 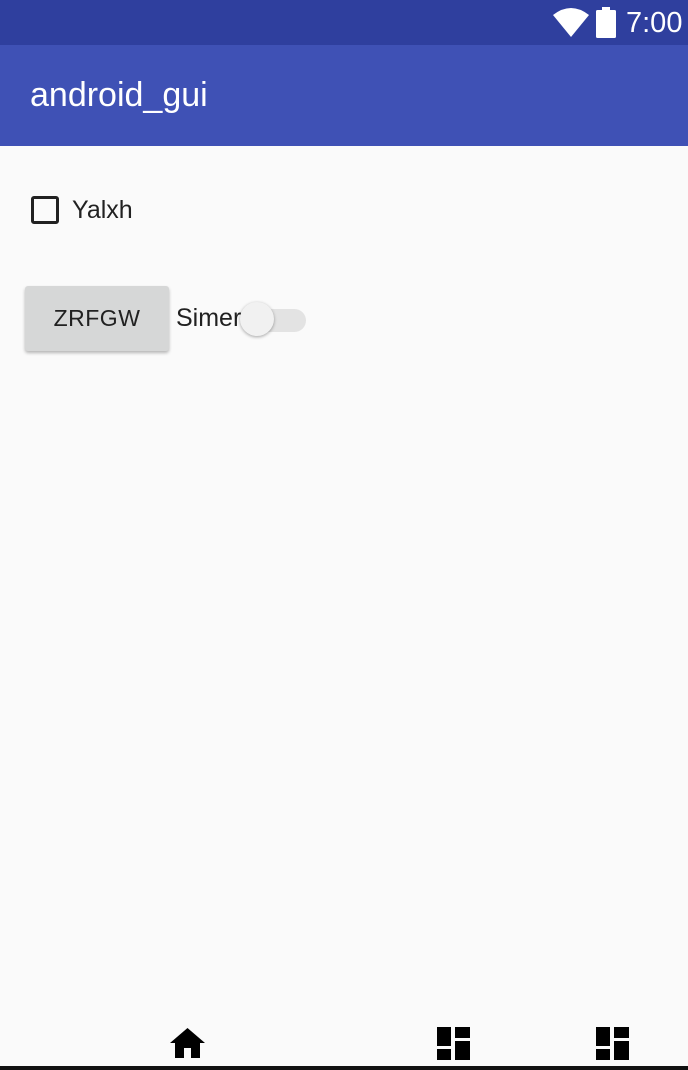 I want to click on switch-thumb, so click(x=257, y=319).